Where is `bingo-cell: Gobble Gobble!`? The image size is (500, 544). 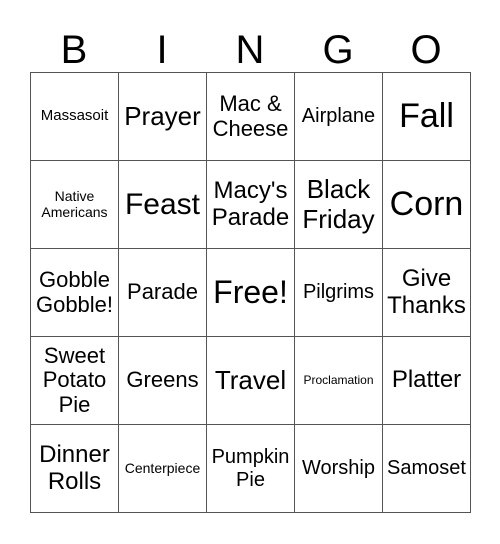 bingo-cell: Gobble Gobble! is located at coordinates (75, 293).